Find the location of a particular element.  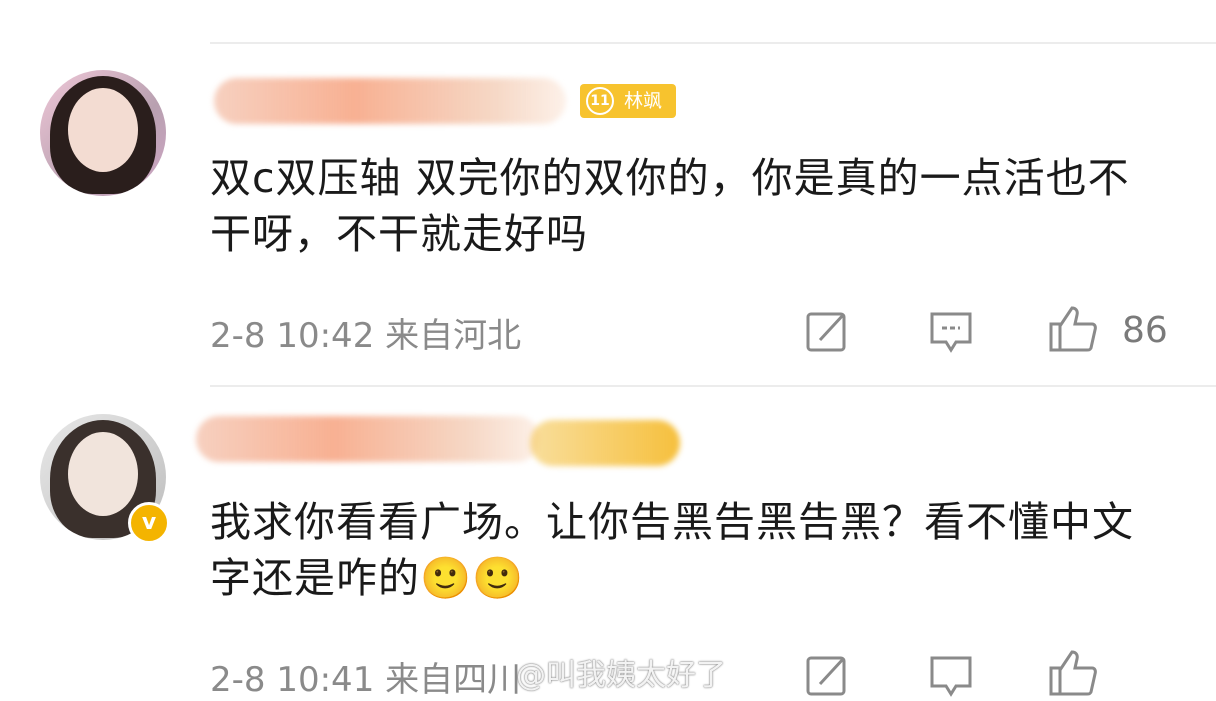

comment-meta: 2-8 10:42 来自河北 is located at coordinates (366, 336).